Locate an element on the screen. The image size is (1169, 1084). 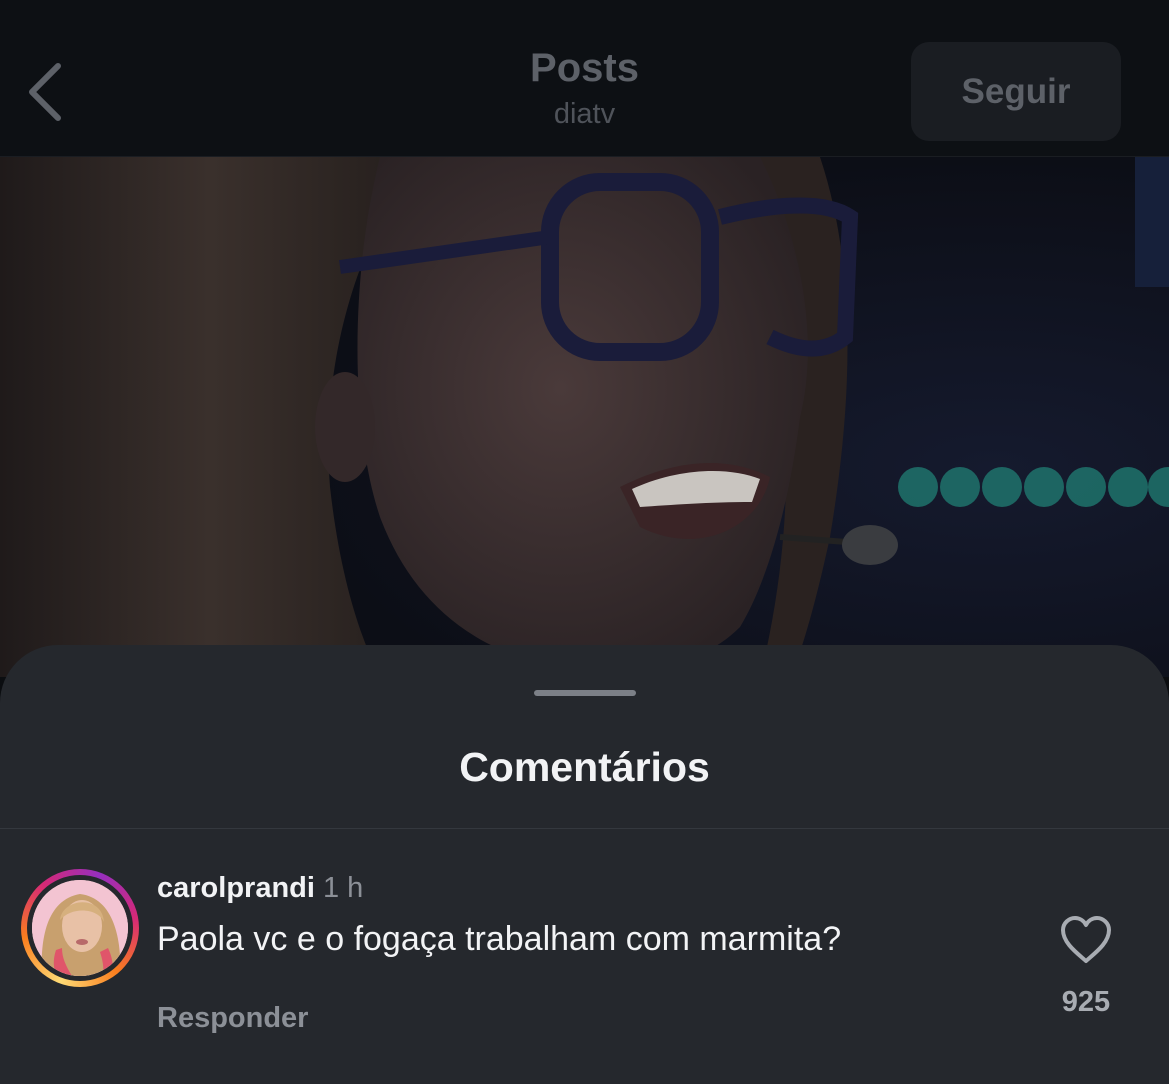
top-bar: Posts diatv Seguir is located at coordinates (584, 78).